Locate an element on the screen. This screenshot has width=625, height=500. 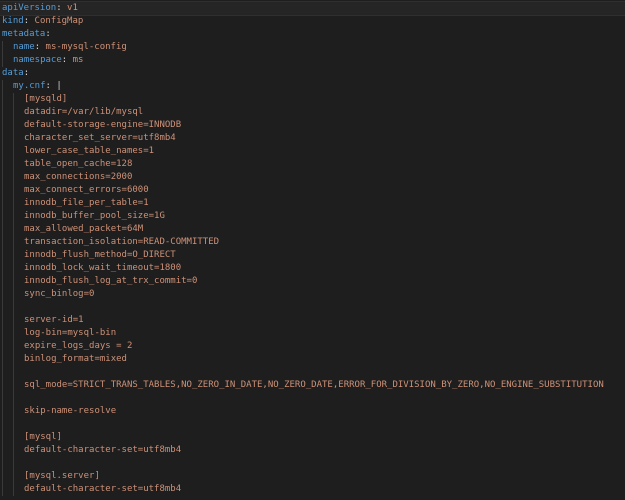
block-text: default-character-set=utf8mb4 is located at coordinates (103, 450).